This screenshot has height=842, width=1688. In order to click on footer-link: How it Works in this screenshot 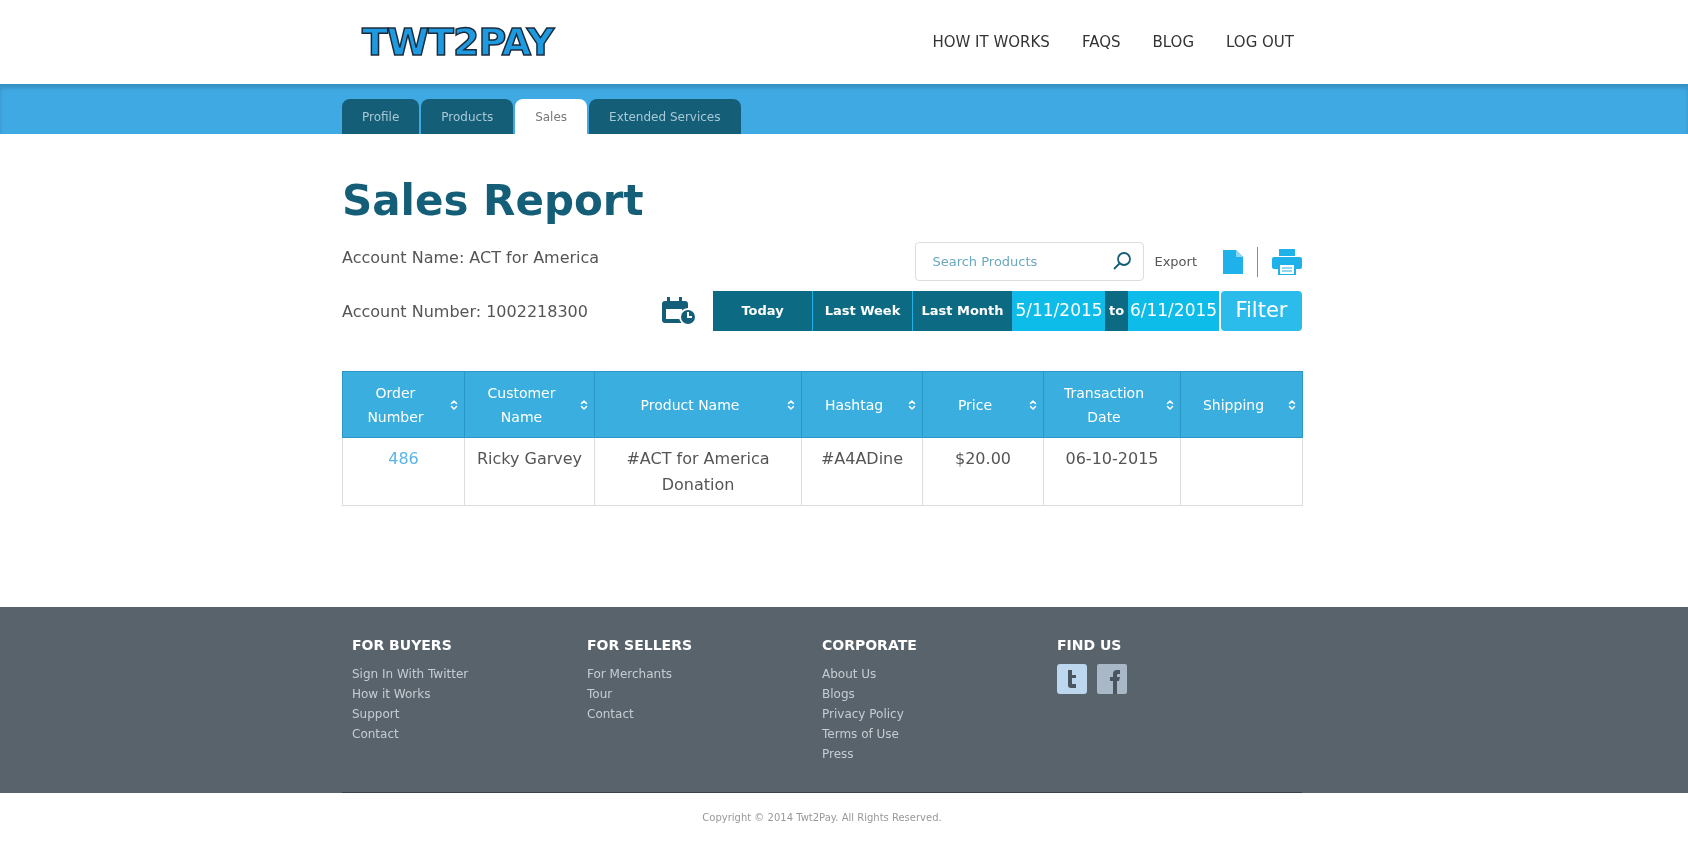, I will do `click(469, 694)`.